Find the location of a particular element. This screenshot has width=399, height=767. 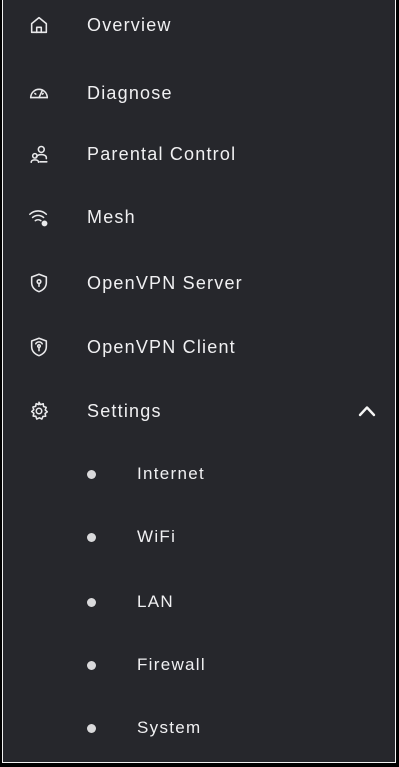

sidebar-subitem-label: Firewall is located at coordinates (171, 664).